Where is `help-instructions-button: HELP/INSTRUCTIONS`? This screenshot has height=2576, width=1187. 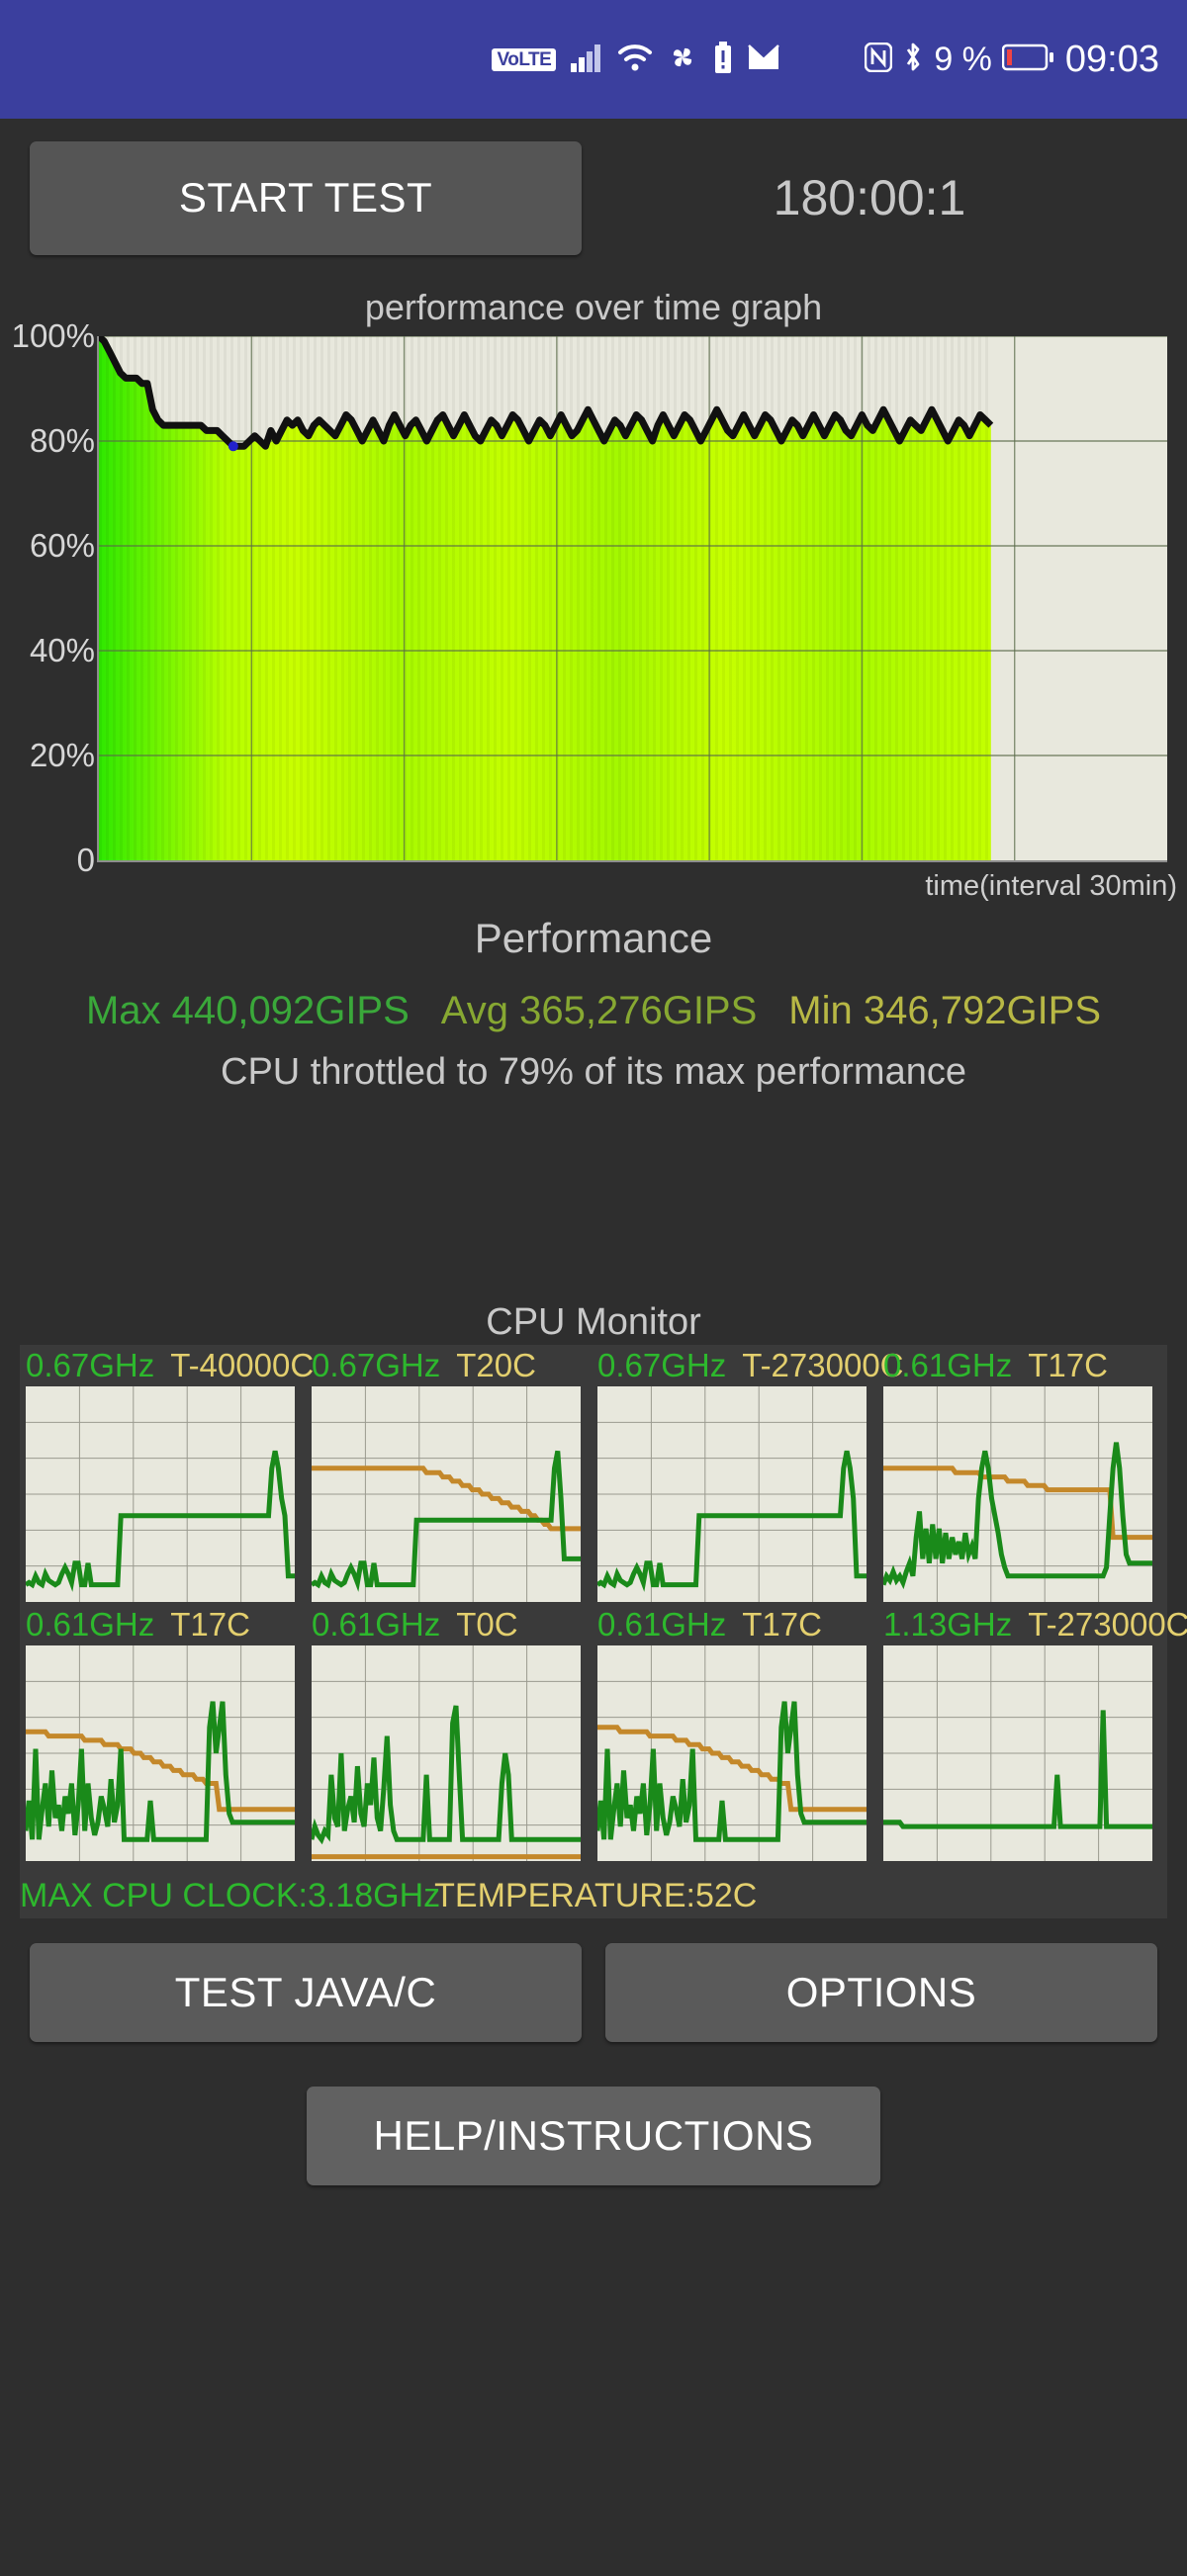 help-instructions-button: HELP/INSTRUCTIONS is located at coordinates (593, 2136).